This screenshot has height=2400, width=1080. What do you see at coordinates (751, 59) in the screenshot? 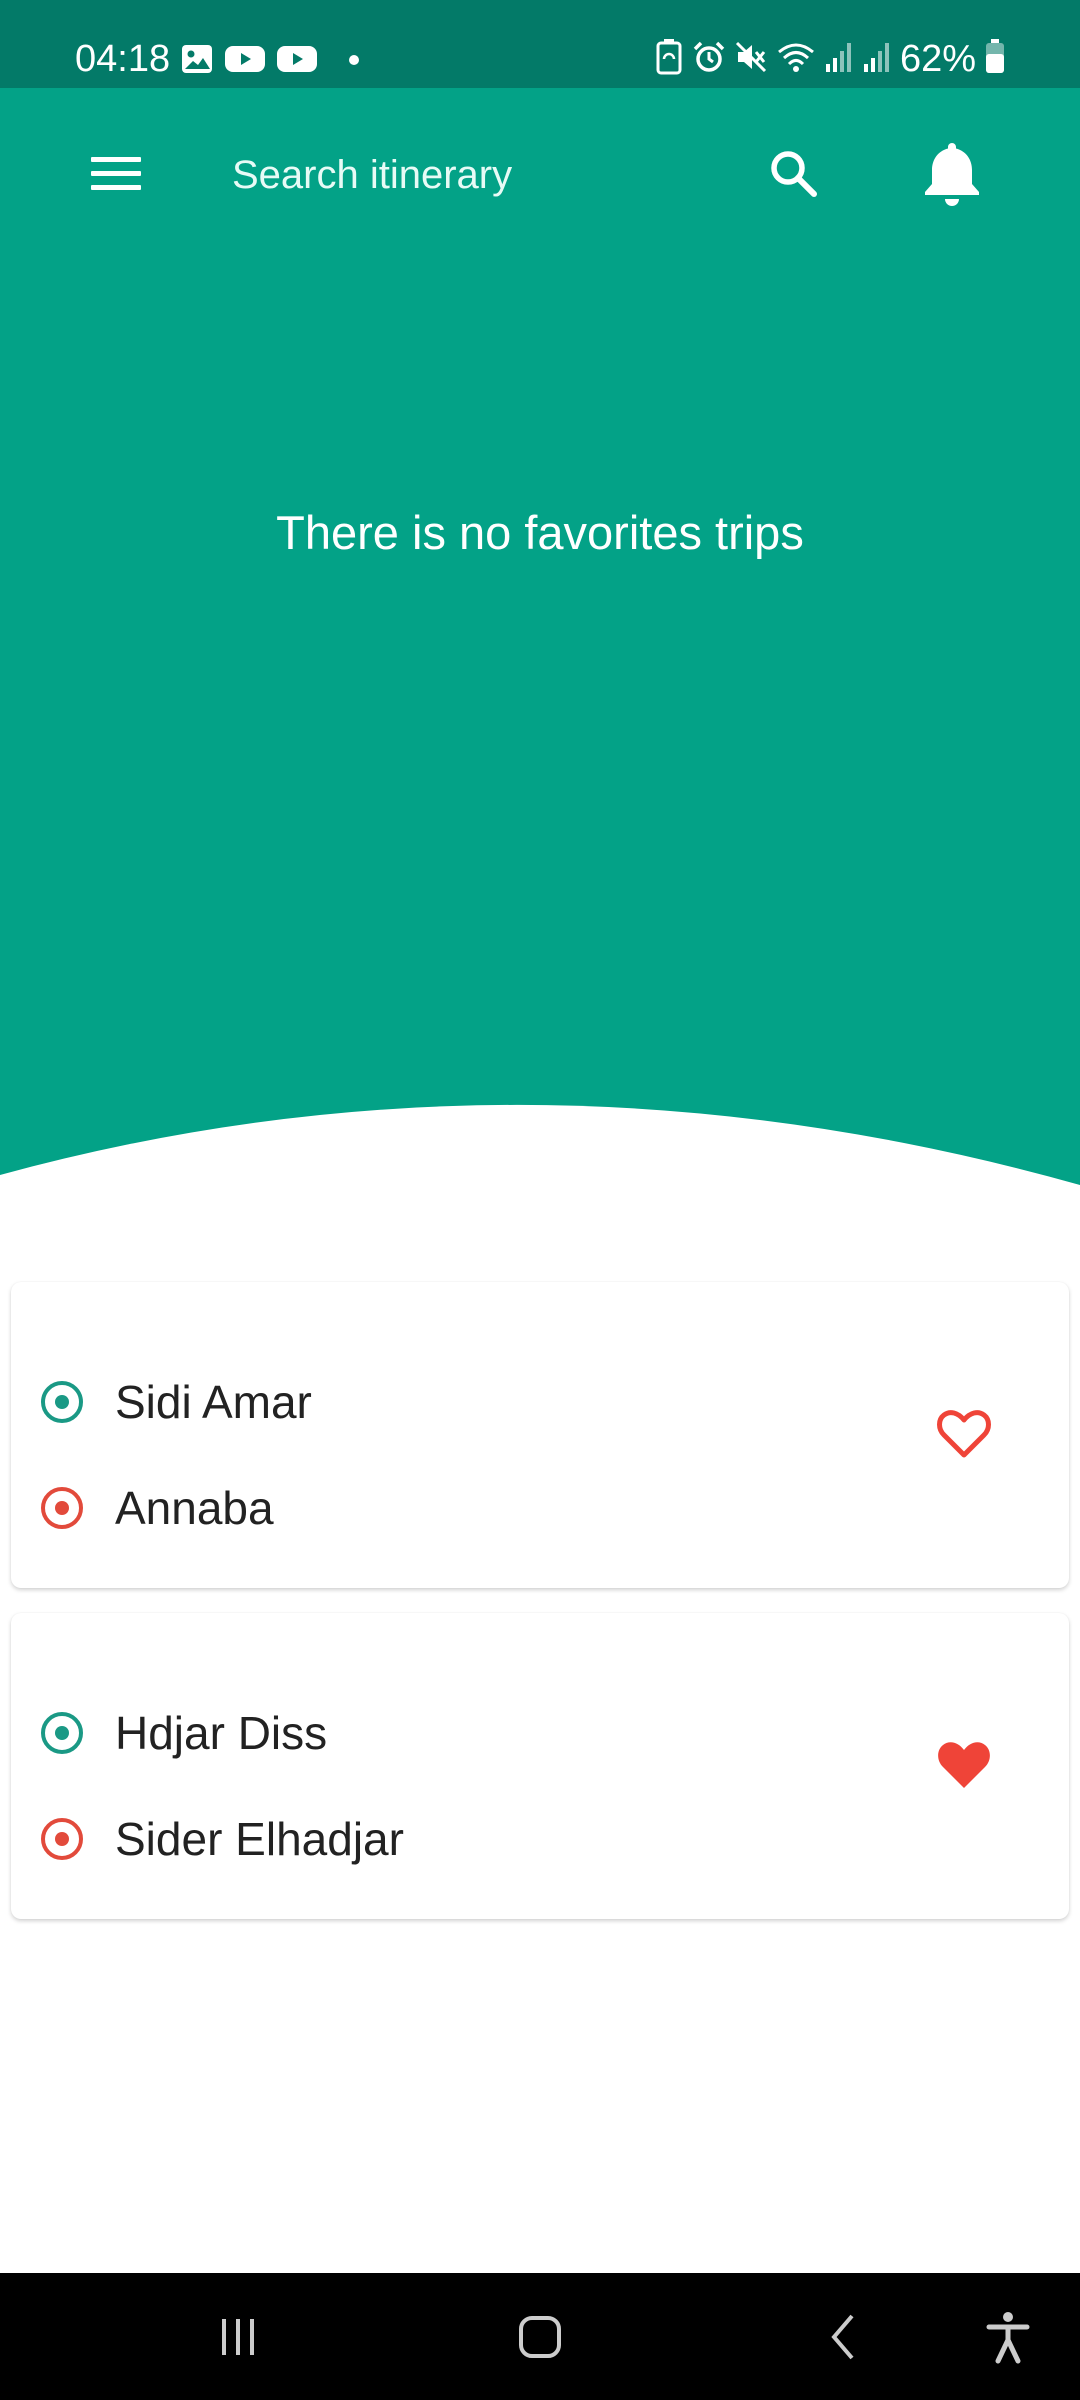
I see `mute-icon` at bounding box center [751, 59].